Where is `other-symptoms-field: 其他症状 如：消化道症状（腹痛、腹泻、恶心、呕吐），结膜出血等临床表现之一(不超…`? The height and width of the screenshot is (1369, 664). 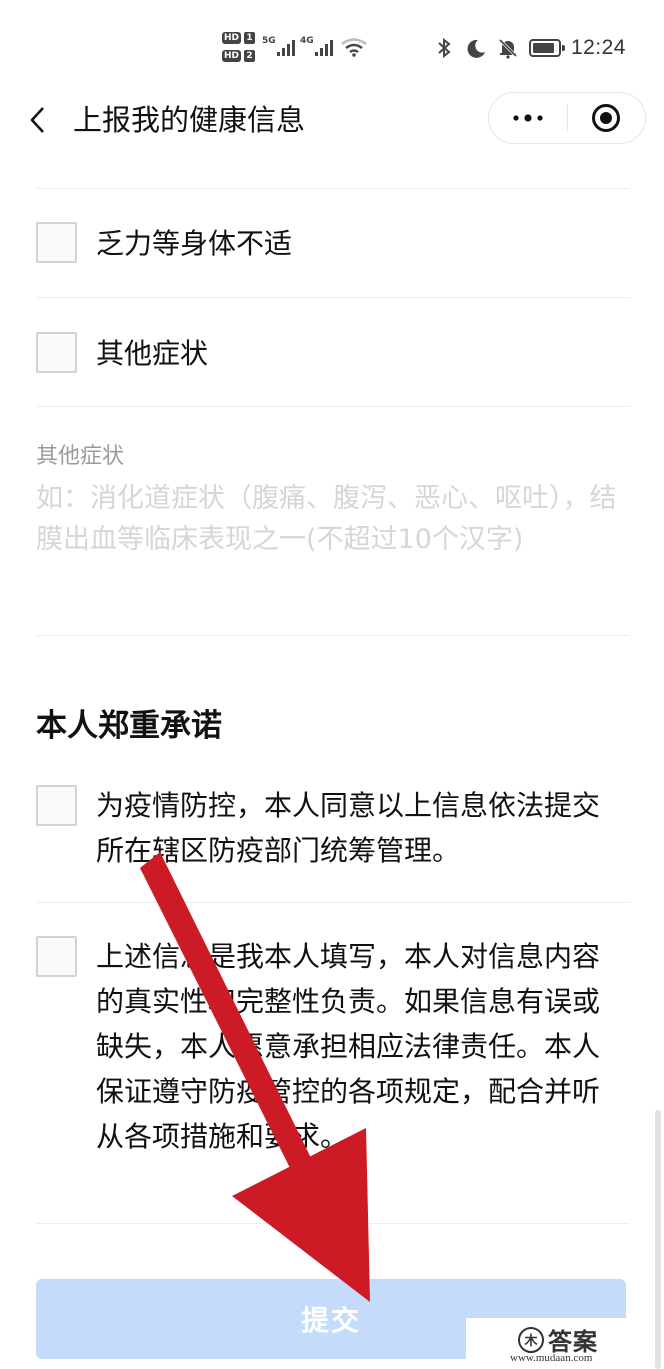 other-symptoms-field: 其他症状 如：消化道症状（腹痛、腹泻、恶心、呕吐），结膜出血等临床表现之一(不超… is located at coordinates (333, 500).